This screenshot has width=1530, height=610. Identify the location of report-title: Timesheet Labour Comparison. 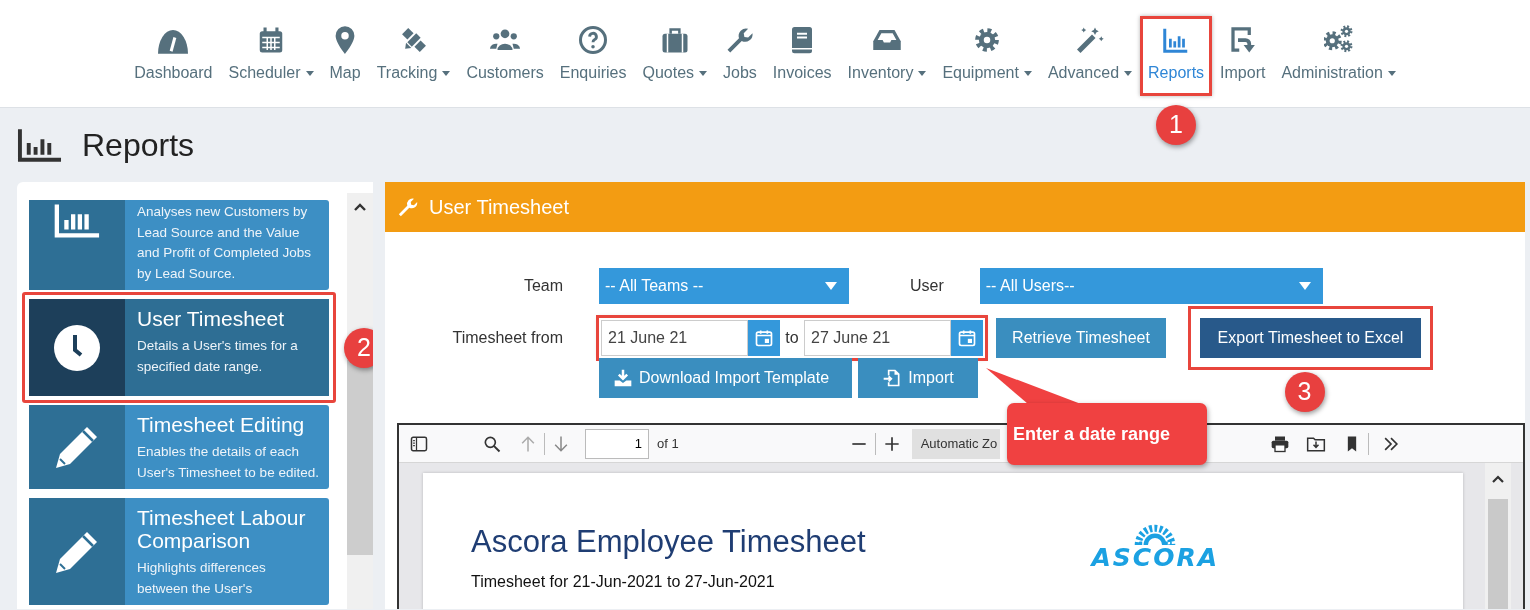
(222, 529).